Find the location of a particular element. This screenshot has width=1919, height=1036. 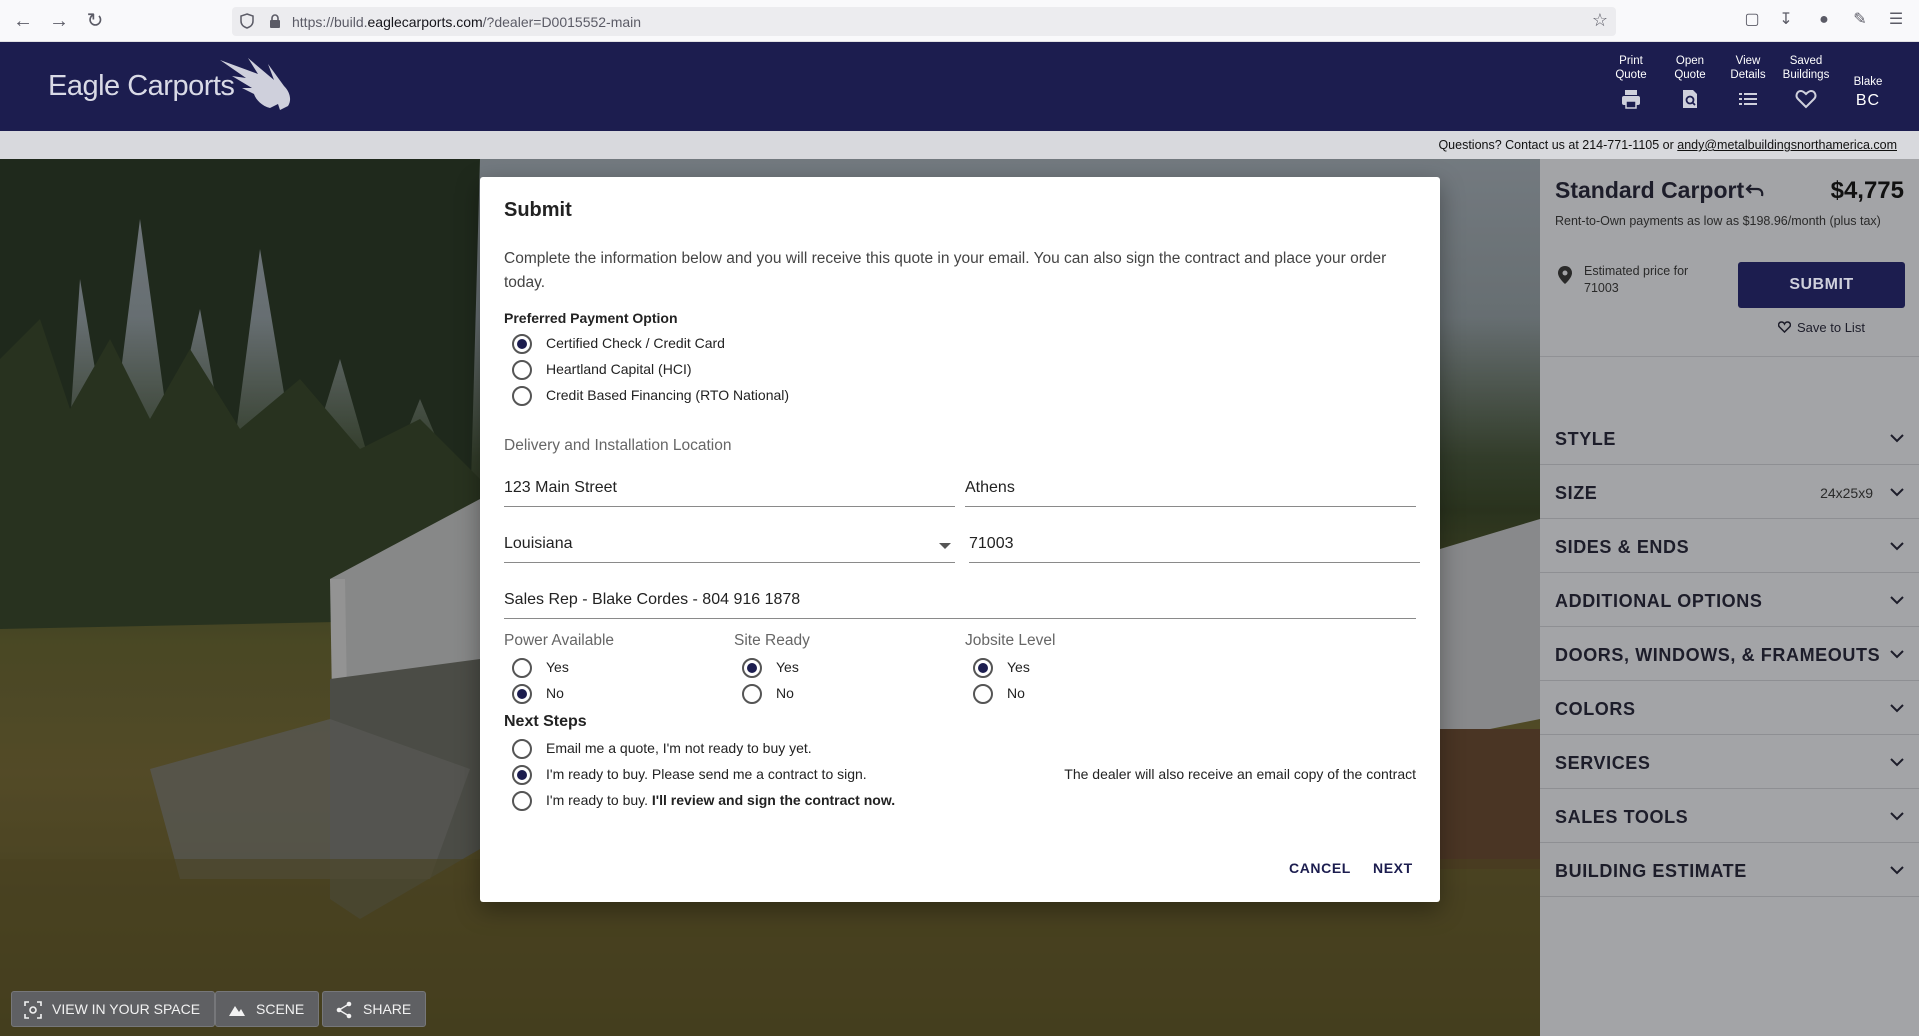

forward-icon: → is located at coordinates (59, 21).